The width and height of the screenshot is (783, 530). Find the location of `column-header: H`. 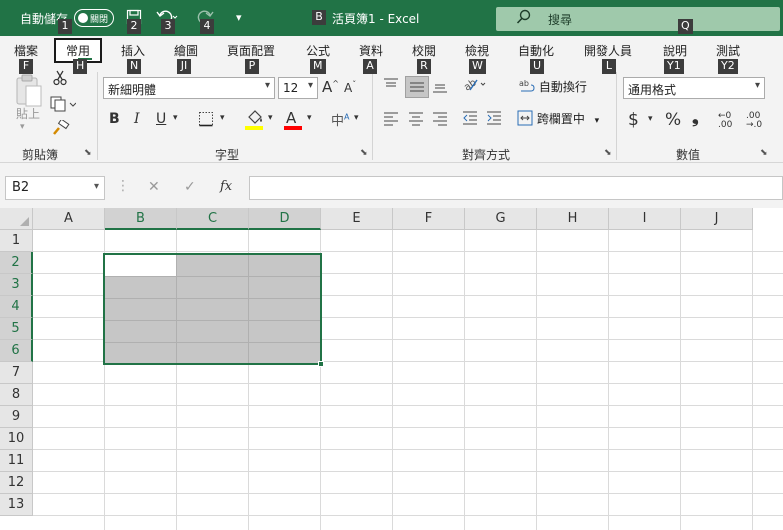

column-header: H is located at coordinates (573, 219).